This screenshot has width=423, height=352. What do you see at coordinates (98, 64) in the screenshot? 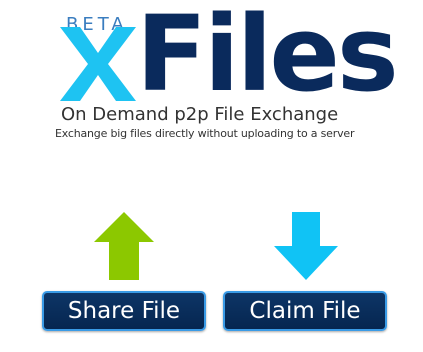
I see `logo-x` at bounding box center [98, 64].